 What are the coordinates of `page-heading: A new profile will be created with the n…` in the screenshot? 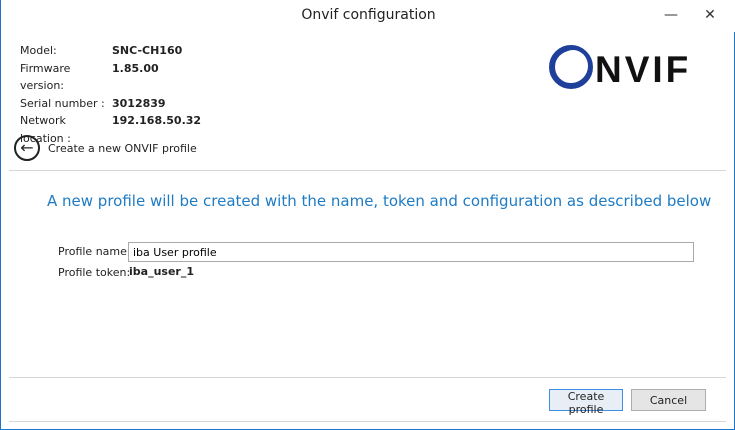 It's located at (379, 201).